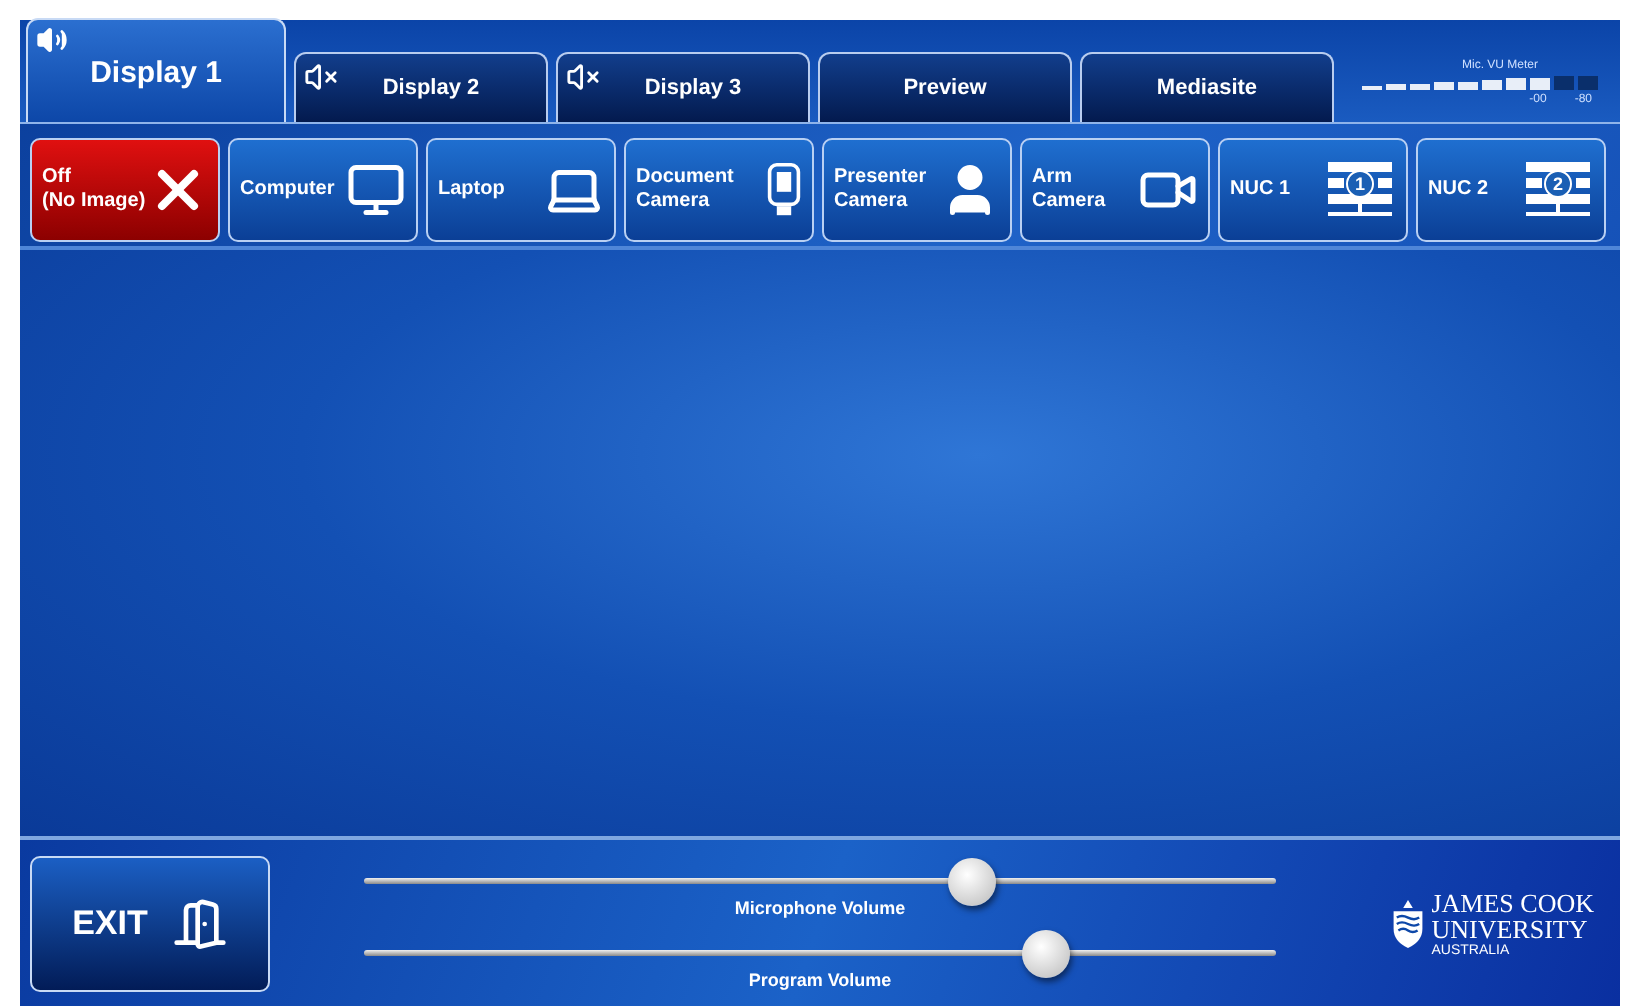 The width and height of the screenshot is (1632, 1006). Describe the element at coordinates (1207, 87) in the screenshot. I see `display-tab: Mediasite` at that location.